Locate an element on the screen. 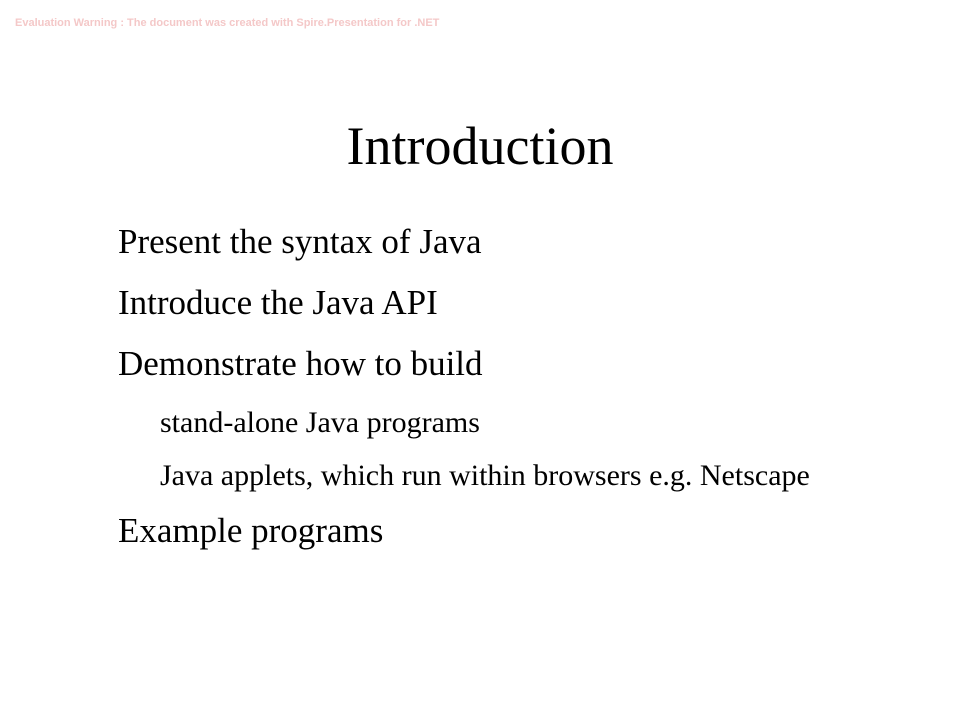  sub-bullet-item: stand-alone Java programs is located at coordinates (320, 422).